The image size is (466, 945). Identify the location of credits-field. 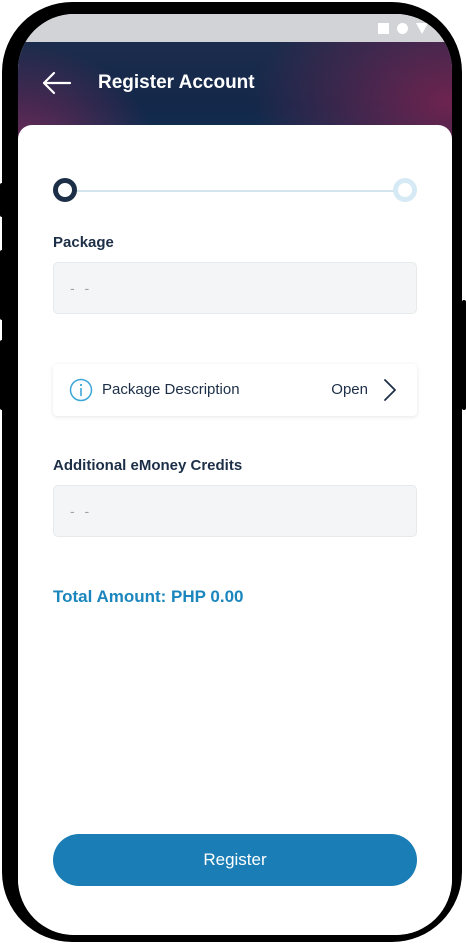
(235, 511).